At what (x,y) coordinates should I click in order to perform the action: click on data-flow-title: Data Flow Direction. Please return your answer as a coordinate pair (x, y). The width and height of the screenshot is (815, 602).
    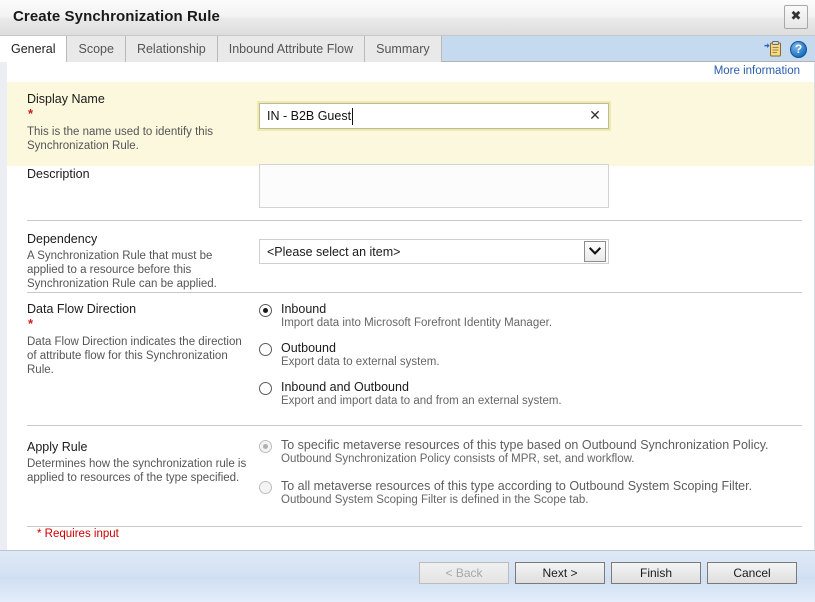
    Looking at the image, I should click on (82, 309).